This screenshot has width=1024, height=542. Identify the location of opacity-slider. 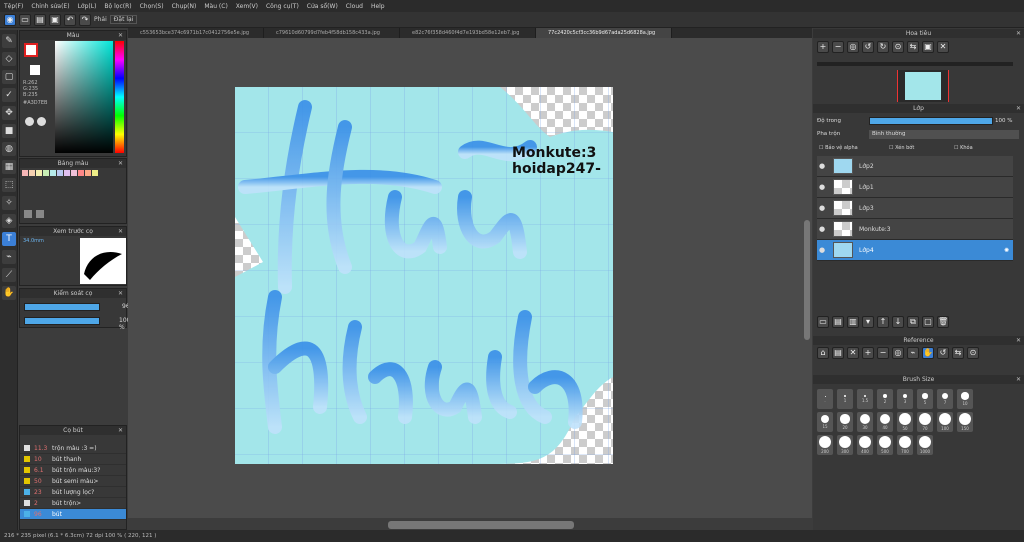
(62, 321).